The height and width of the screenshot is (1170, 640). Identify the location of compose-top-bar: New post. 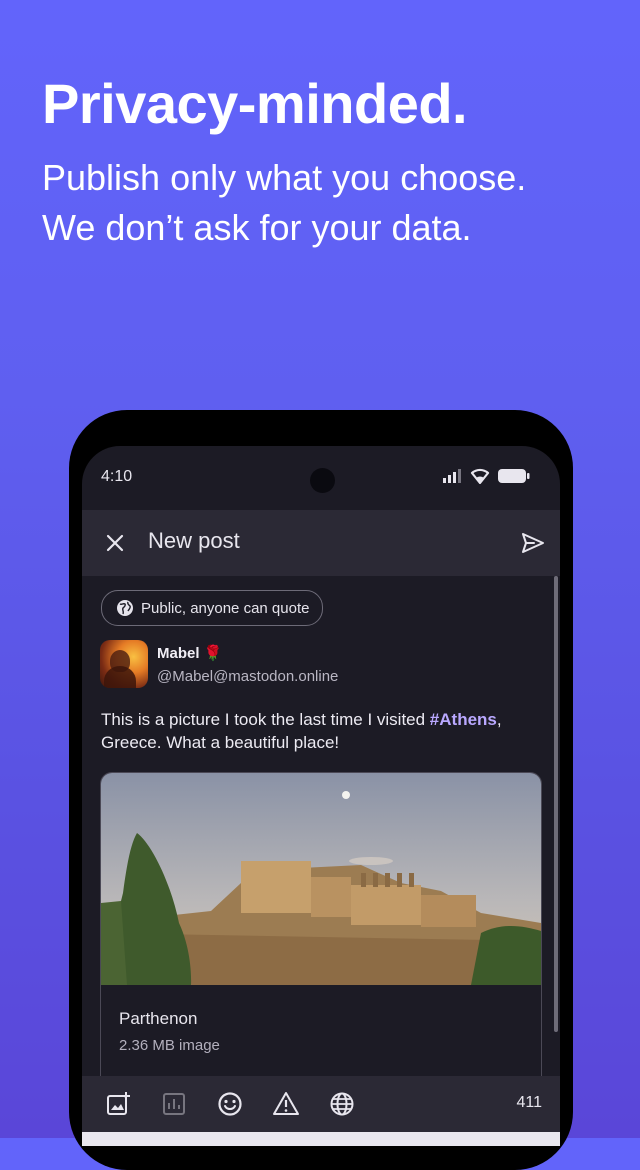
(321, 543).